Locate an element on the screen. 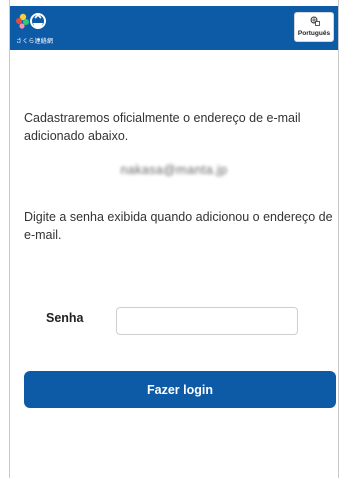 The width and height of the screenshot is (340, 478). app-logo: さくら連絡網 is located at coordinates (34, 28).